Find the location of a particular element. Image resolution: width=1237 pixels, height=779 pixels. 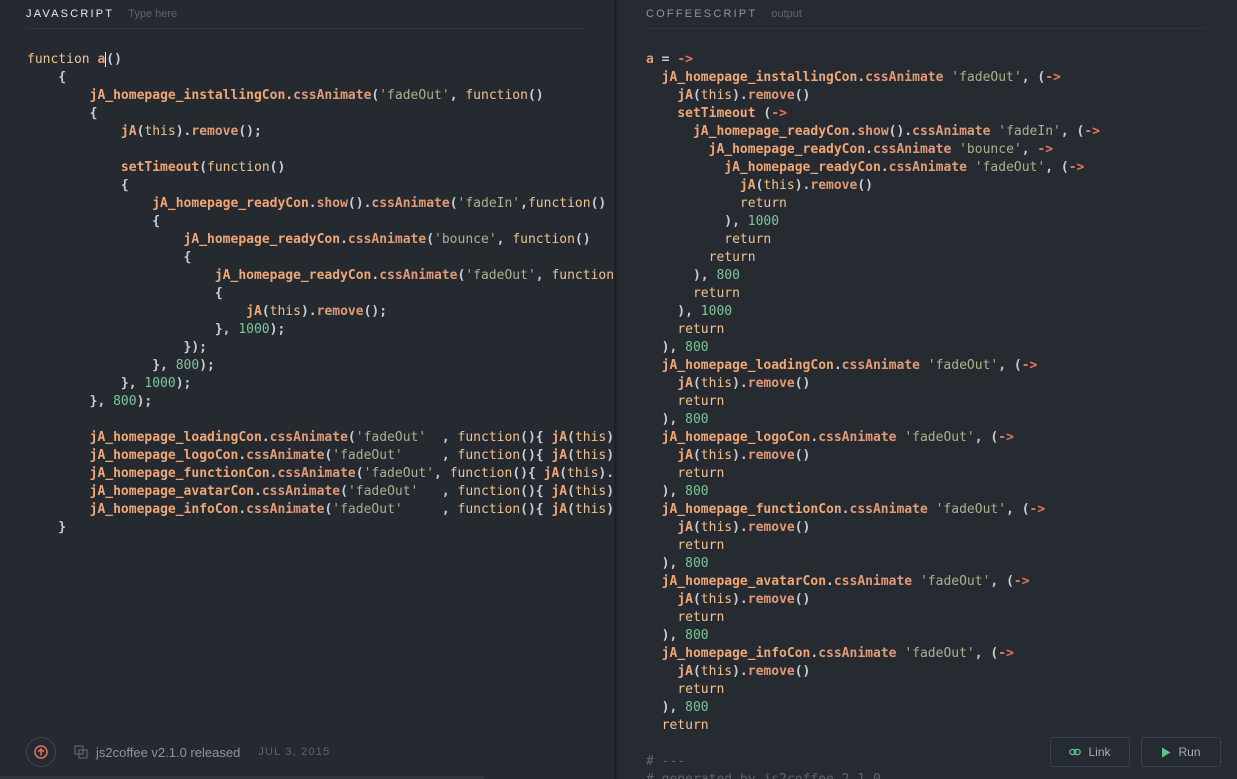

javascript-code-line: setTimeout(function() is located at coordinates (320, 168).